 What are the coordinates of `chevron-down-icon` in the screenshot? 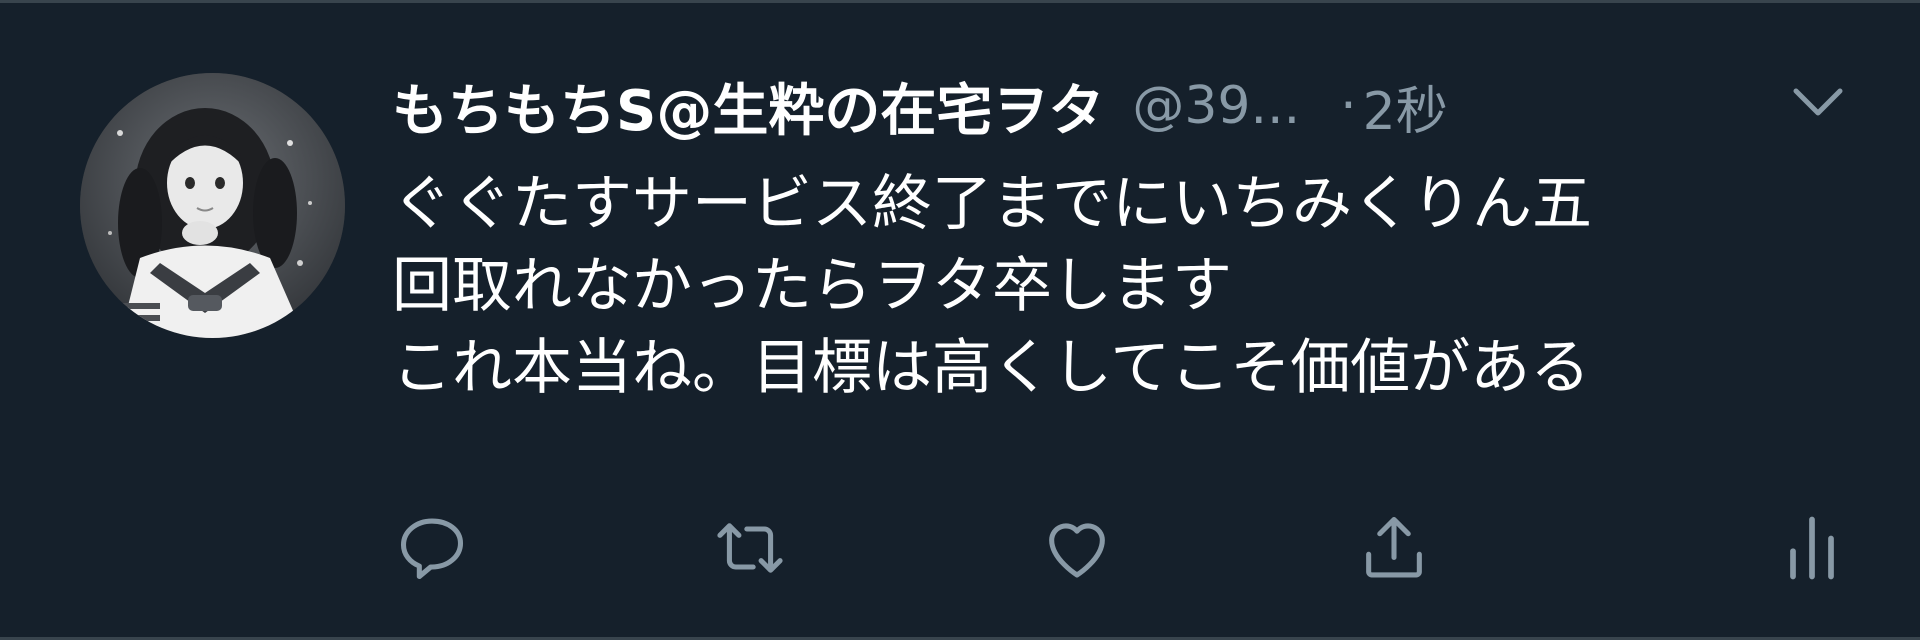 It's located at (1818, 103).